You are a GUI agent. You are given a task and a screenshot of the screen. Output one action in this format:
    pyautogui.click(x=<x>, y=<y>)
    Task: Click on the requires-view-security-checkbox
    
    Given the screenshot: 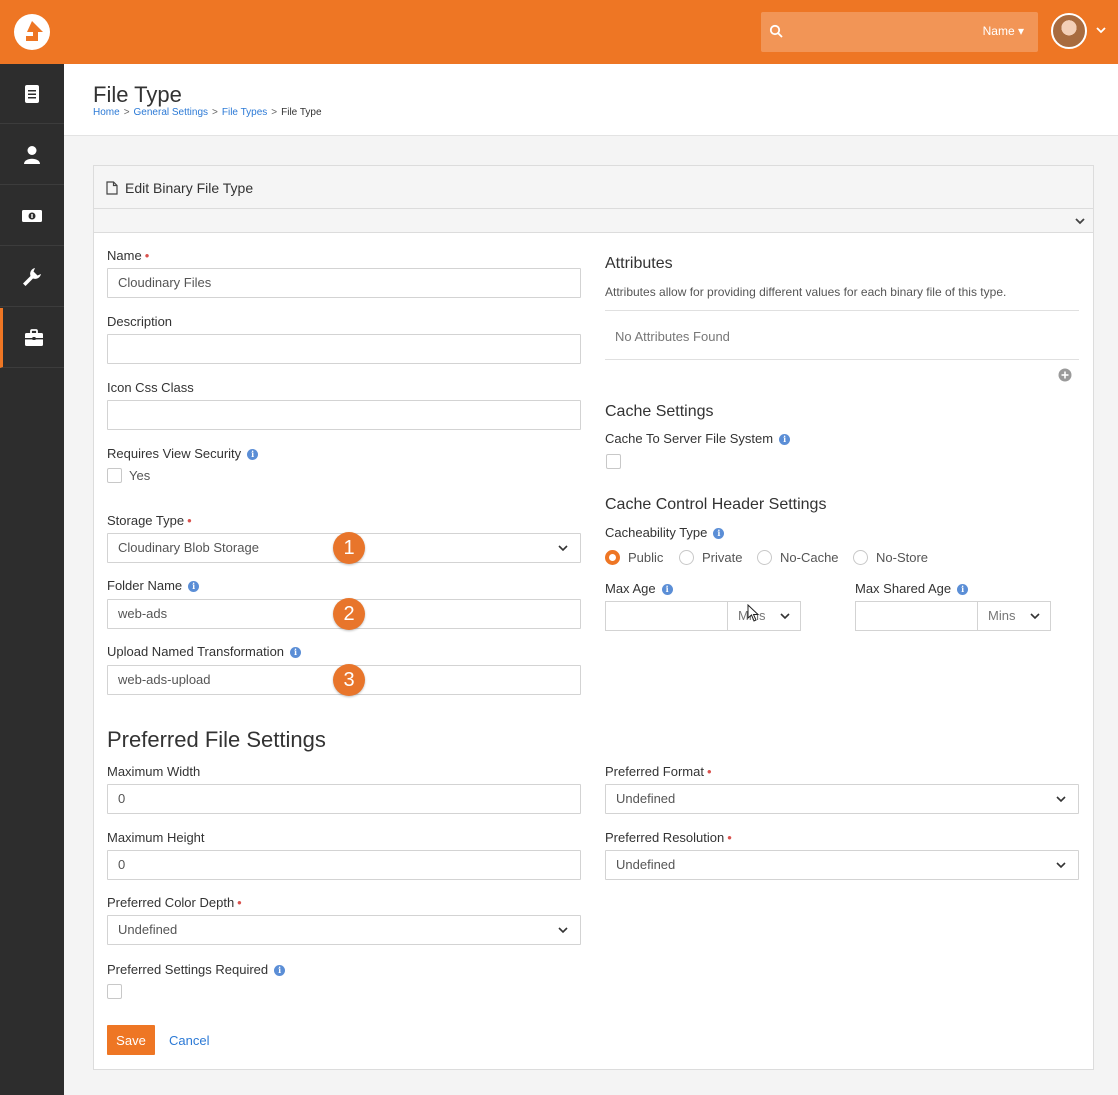 What is the action you would take?
    pyautogui.click(x=114, y=475)
    